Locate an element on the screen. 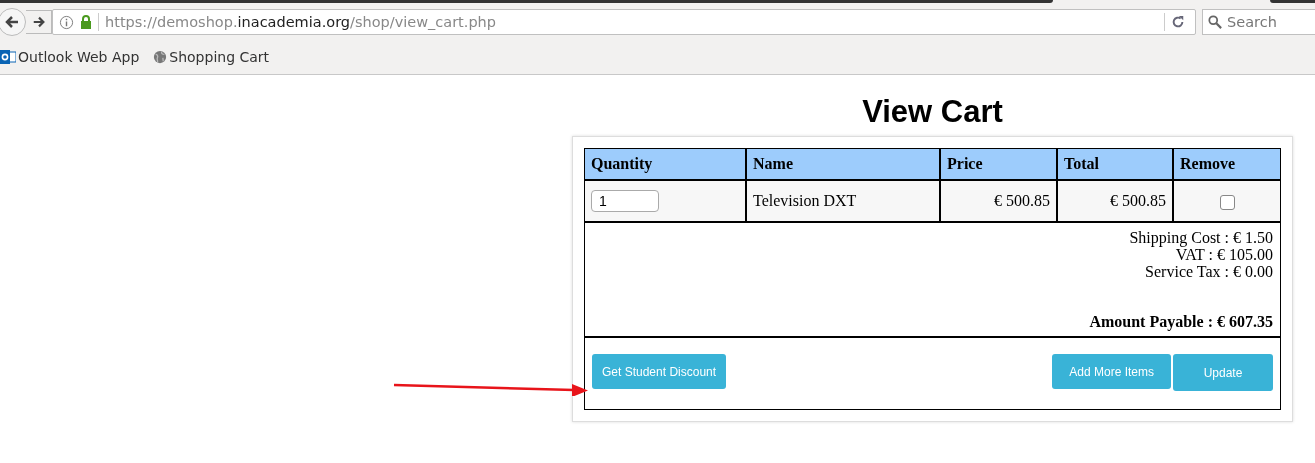 This screenshot has height=463, width=1315. quantity-field: 1 is located at coordinates (625, 201).